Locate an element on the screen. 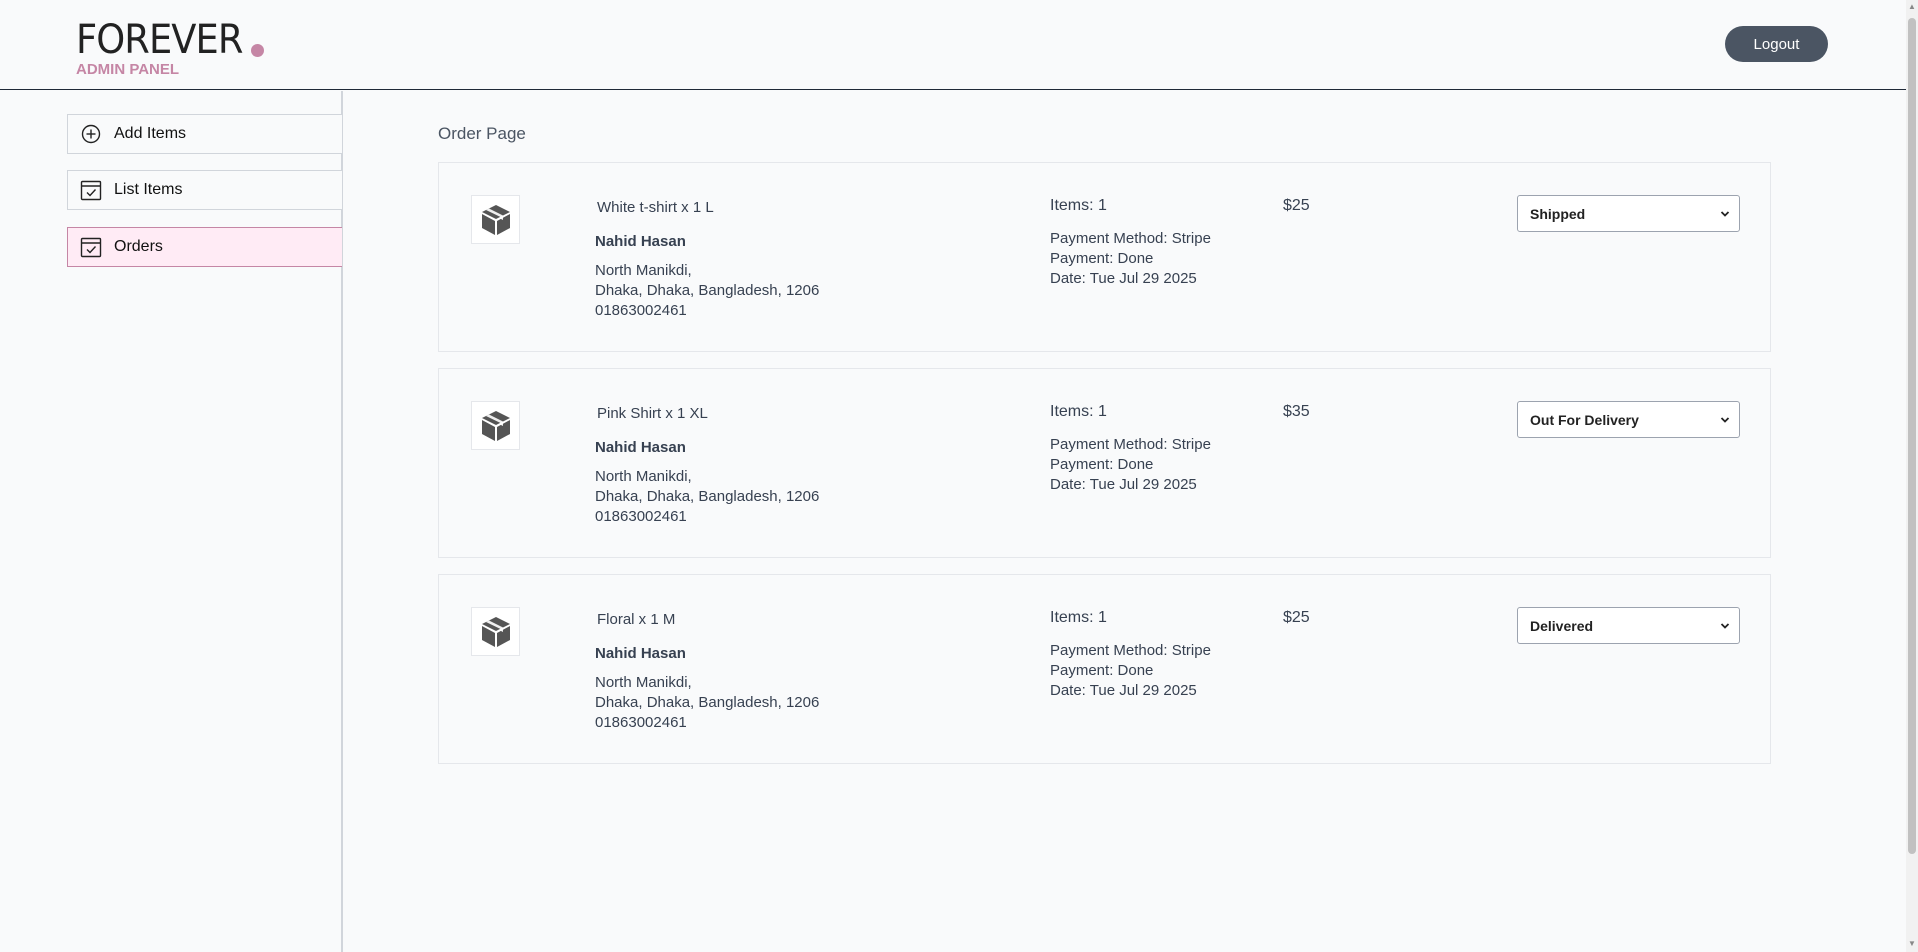  order-price: $35 is located at coordinates (1296, 411).